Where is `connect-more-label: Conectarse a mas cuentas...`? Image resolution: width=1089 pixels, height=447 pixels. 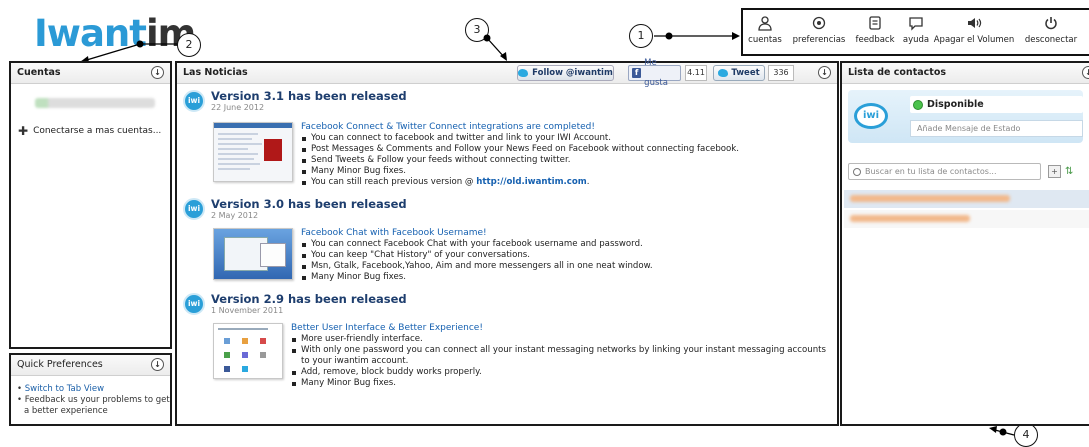 connect-more-label: Conectarse a mas cuentas... is located at coordinates (97, 131).